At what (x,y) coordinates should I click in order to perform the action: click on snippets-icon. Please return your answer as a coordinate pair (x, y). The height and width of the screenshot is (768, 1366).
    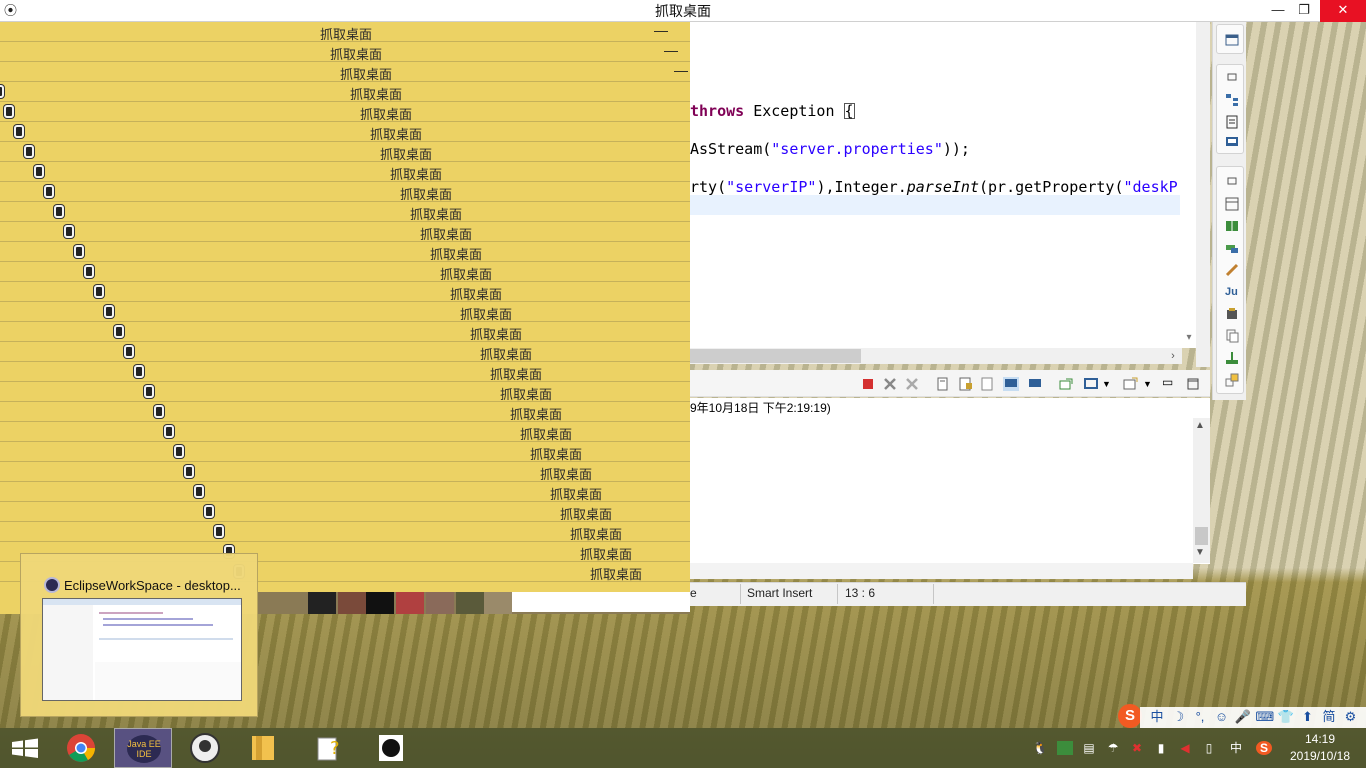
    Looking at the image, I should click on (1232, 248).